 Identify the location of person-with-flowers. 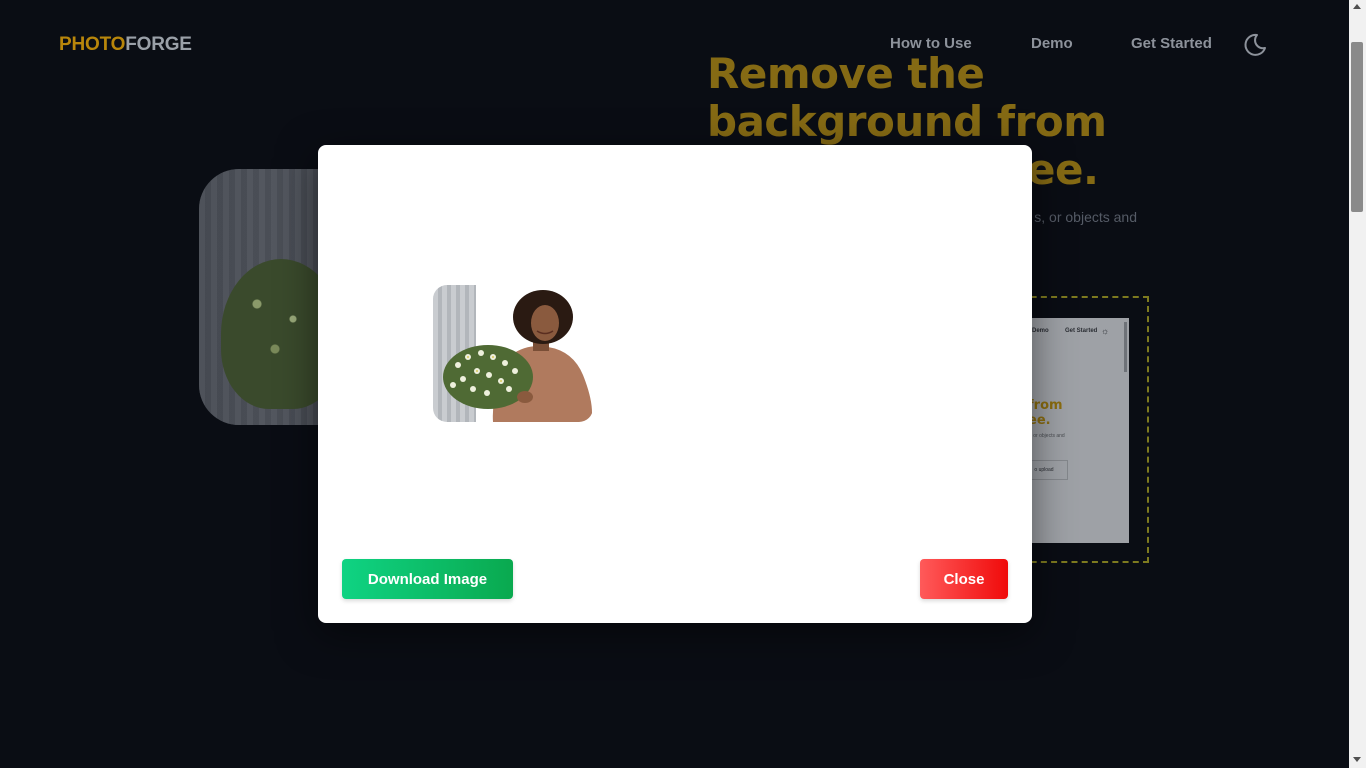
(517, 356).